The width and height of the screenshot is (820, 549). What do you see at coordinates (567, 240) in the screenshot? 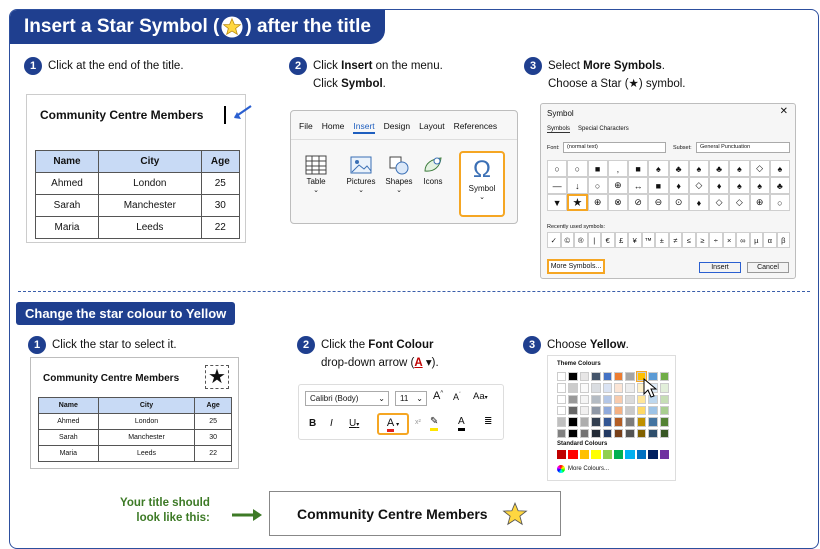
I see `recent-symbol-cell: ©` at bounding box center [567, 240].